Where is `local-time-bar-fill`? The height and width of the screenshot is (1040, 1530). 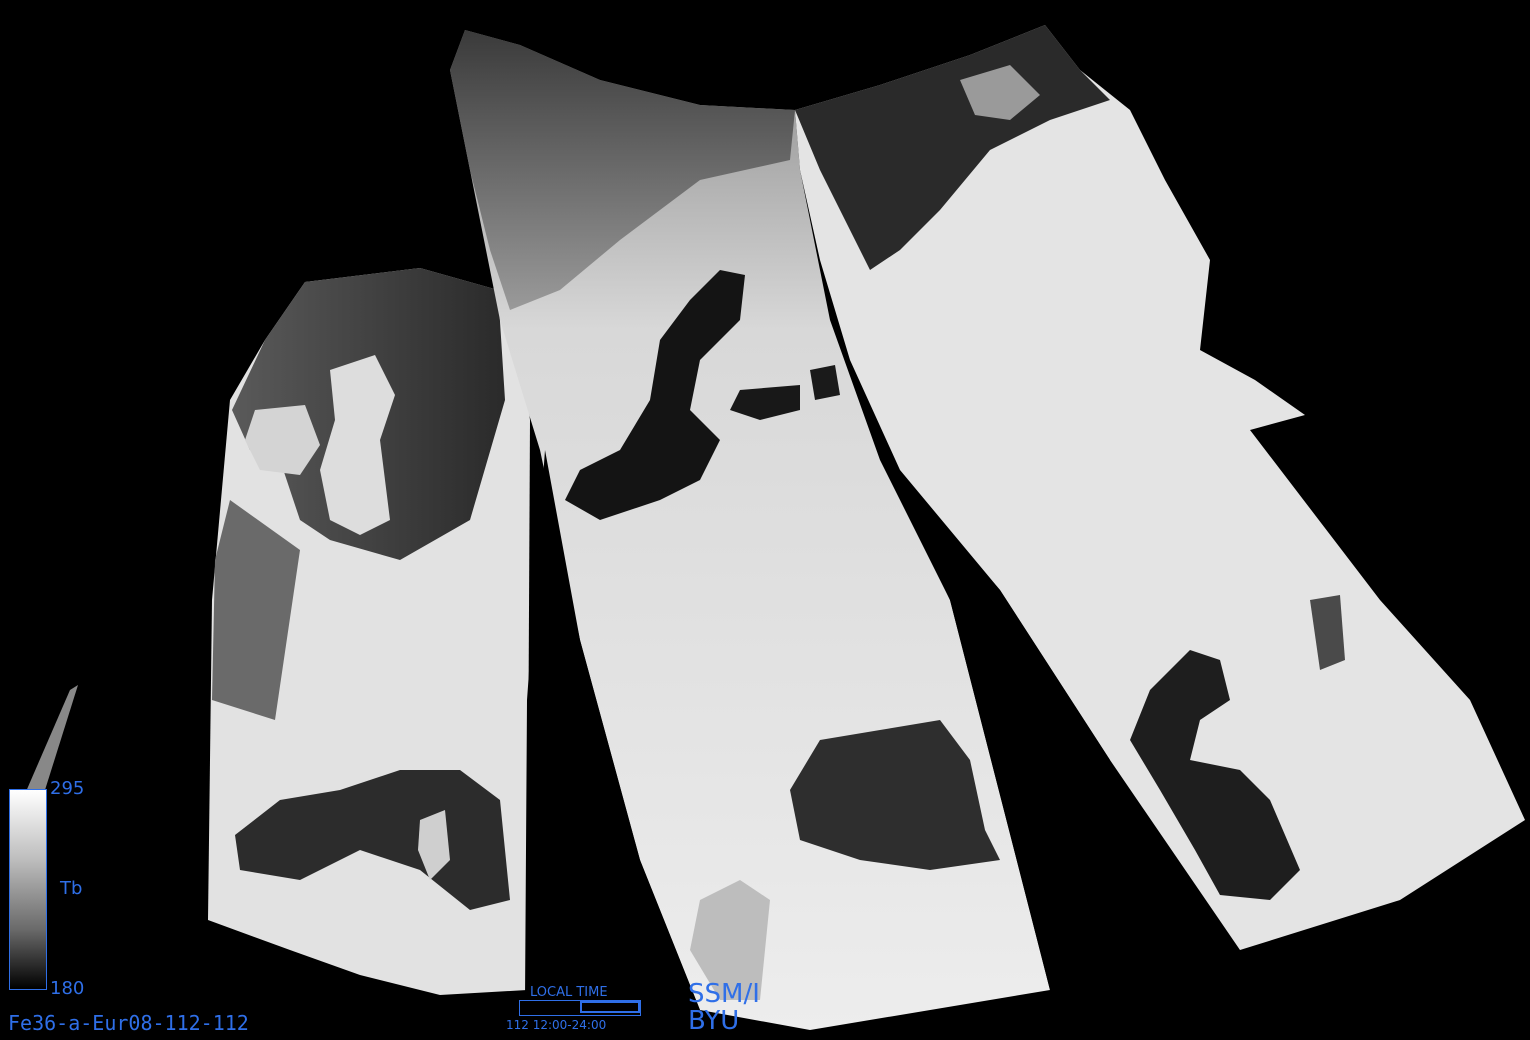 local-time-bar-fill is located at coordinates (610, 1007).